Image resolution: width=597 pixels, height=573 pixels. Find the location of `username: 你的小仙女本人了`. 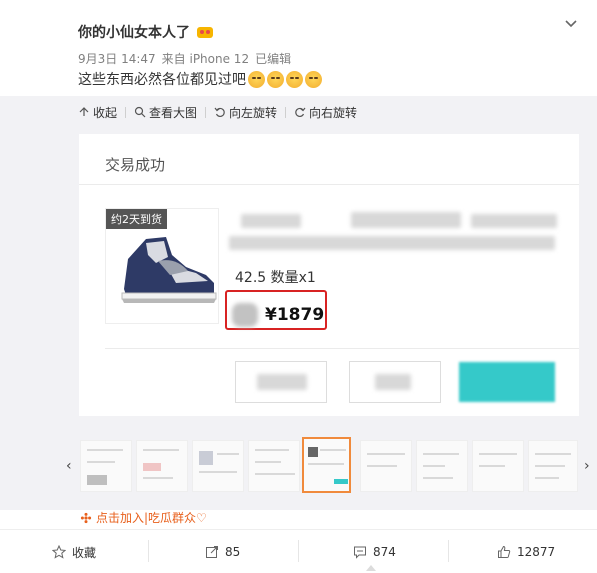

username: 你的小仙女本人了 is located at coordinates (134, 32).